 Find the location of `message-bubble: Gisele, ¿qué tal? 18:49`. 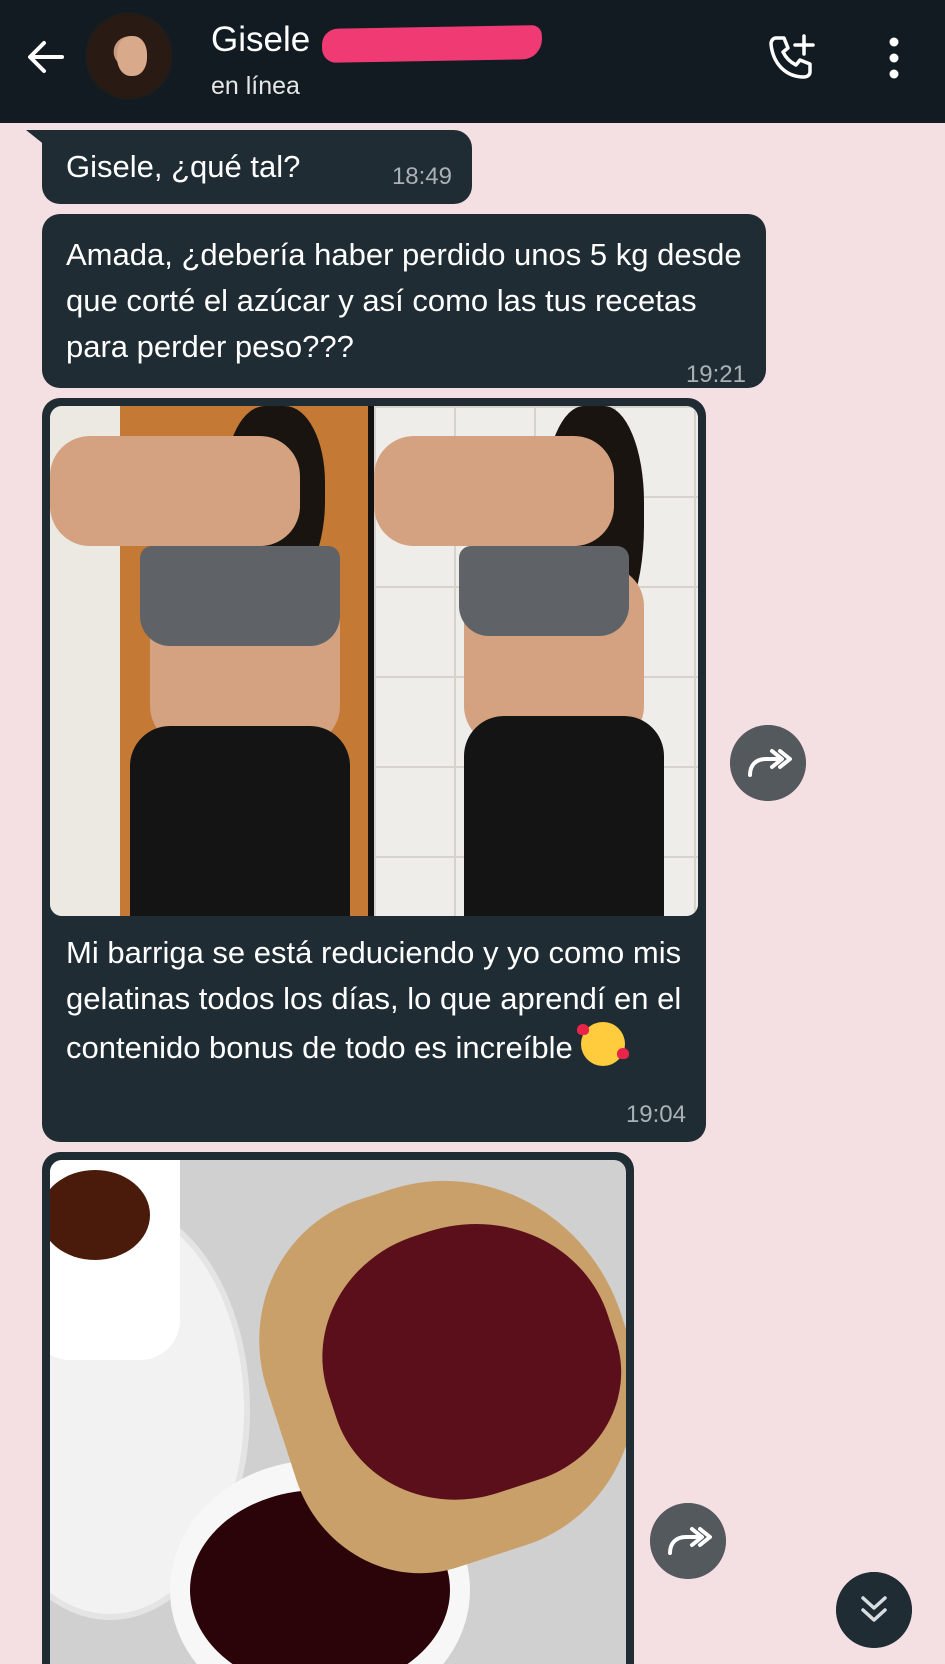

message-bubble: Gisele, ¿qué tal? 18:49 is located at coordinates (257, 167).